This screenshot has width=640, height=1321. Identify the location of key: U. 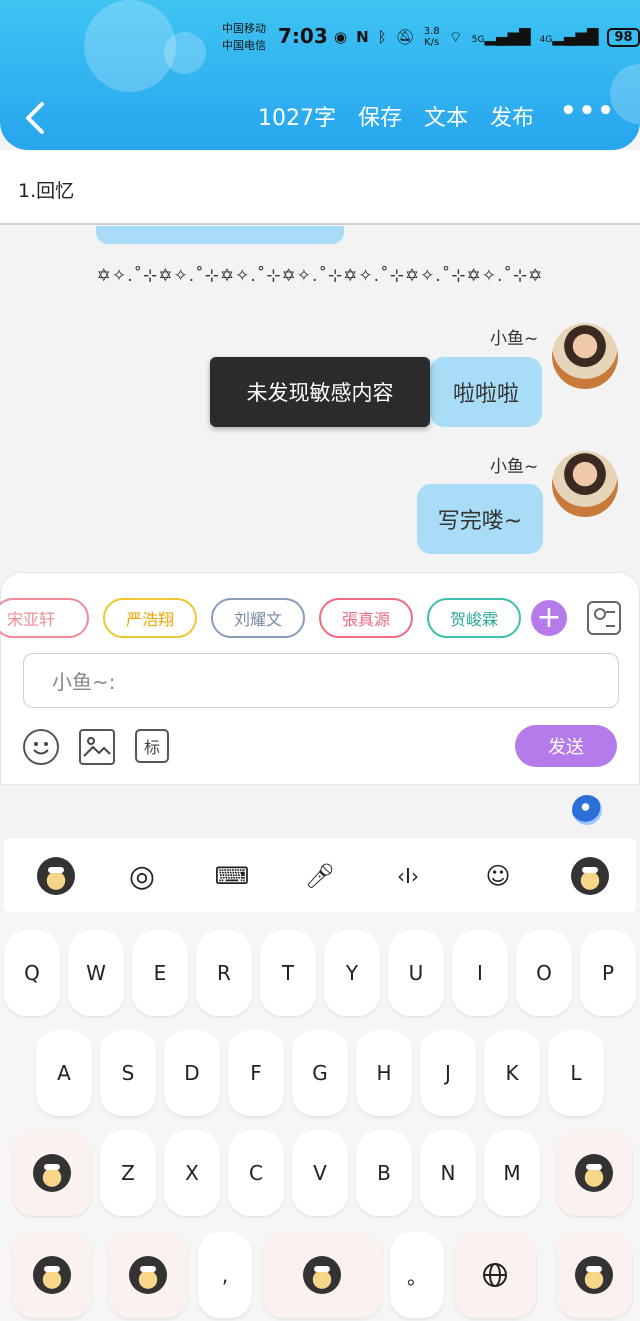
(416, 973).